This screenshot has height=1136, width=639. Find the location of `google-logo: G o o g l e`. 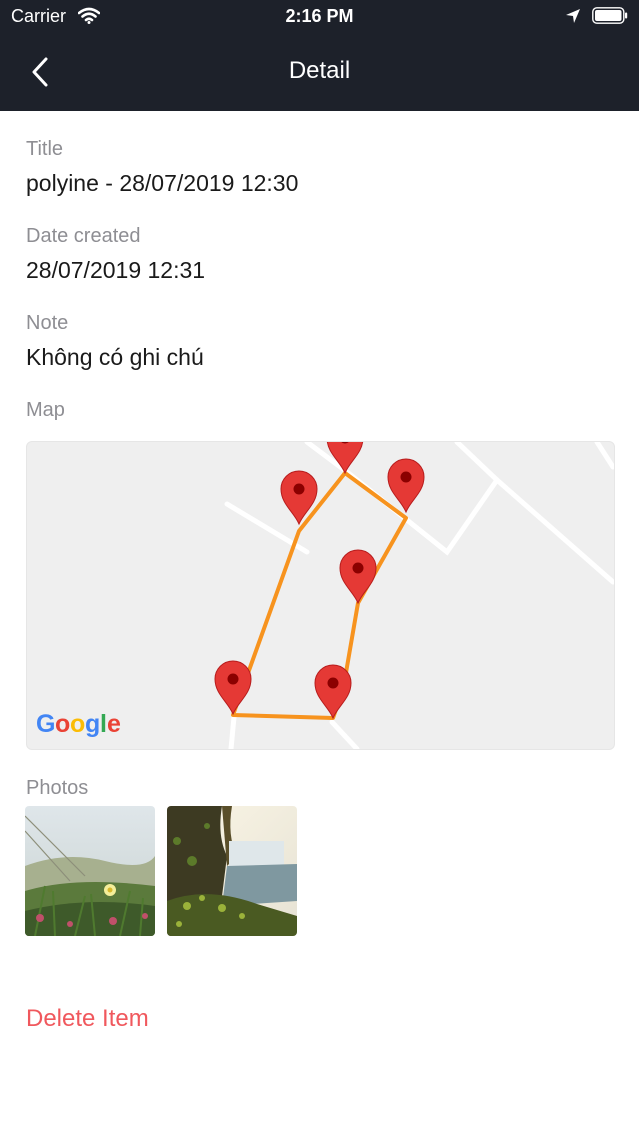

google-logo: G o o g l e is located at coordinates (78, 724).